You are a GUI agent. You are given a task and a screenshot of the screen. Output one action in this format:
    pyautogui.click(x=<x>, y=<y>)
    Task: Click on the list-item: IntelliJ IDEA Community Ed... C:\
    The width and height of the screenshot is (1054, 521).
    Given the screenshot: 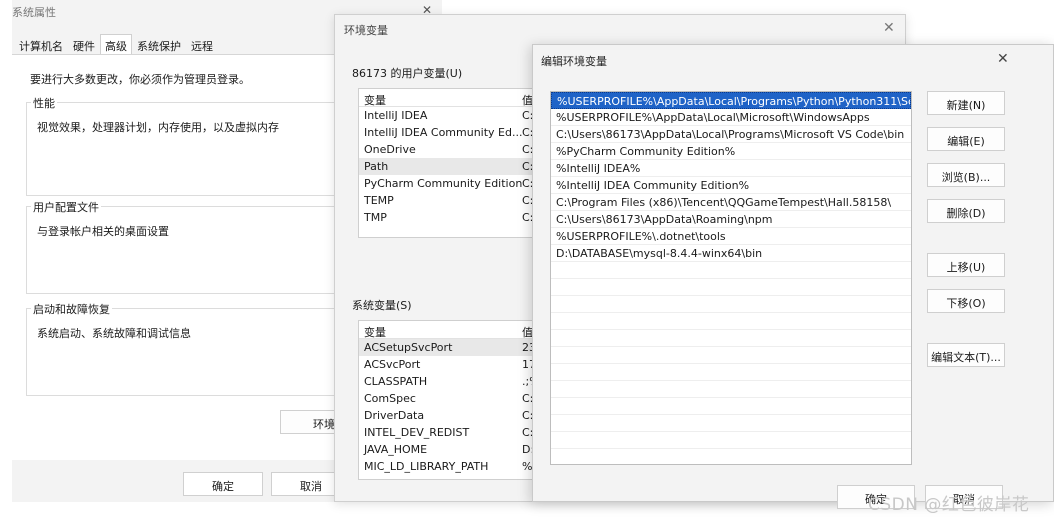 What is the action you would take?
    pyautogui.click(x=453, y=132)
    